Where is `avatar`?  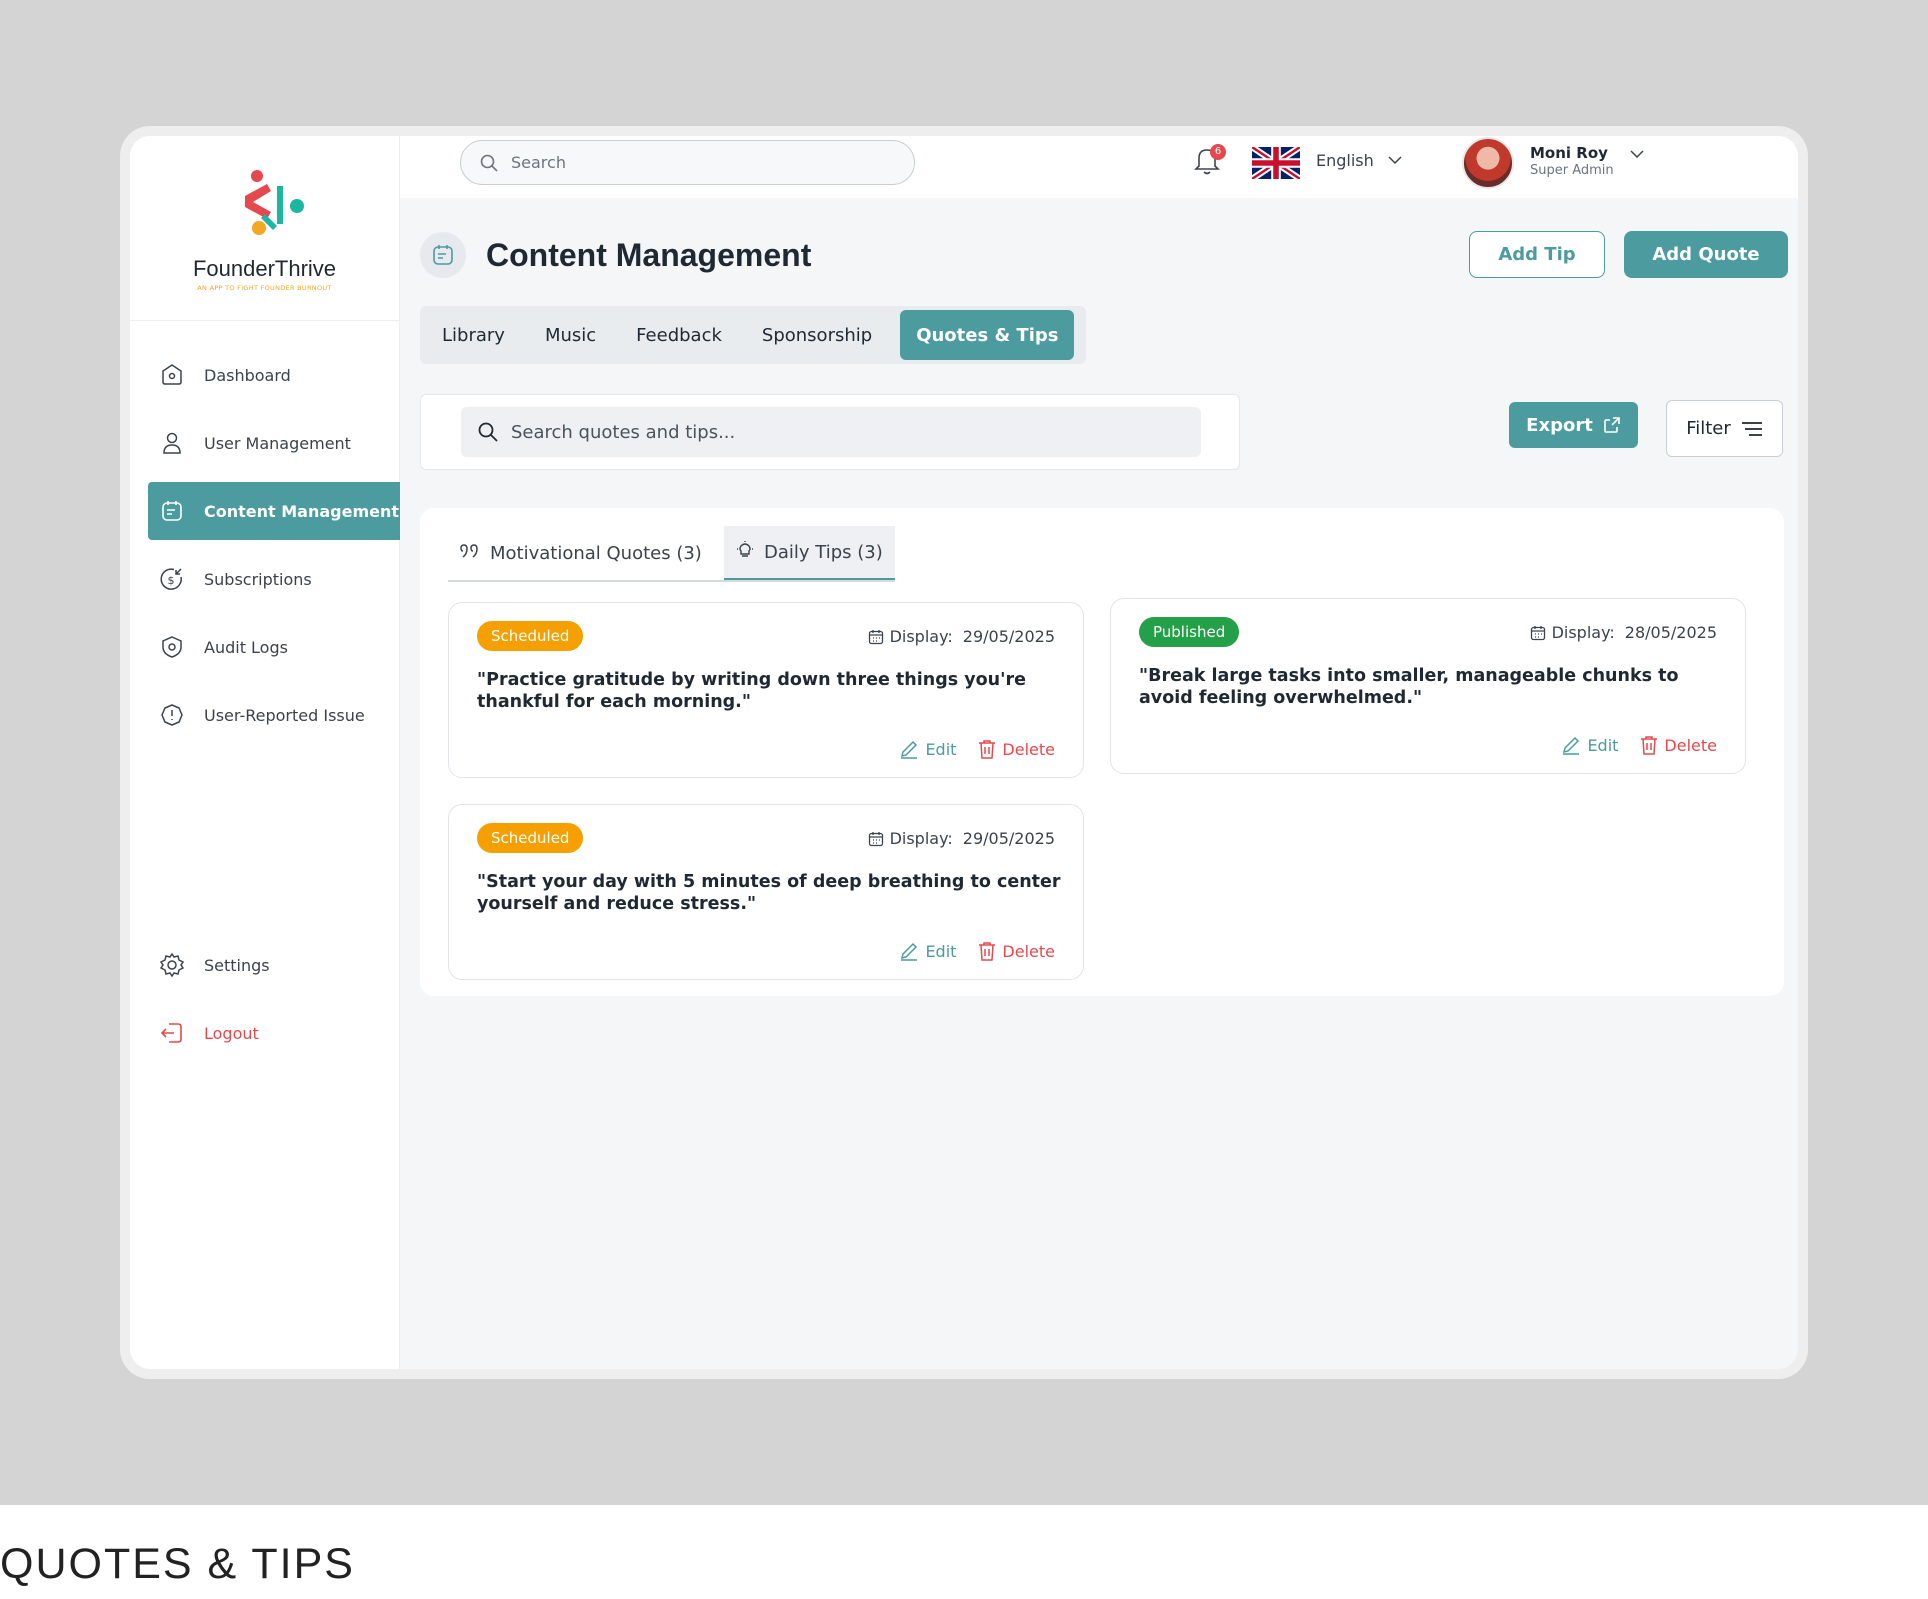
avatar is located at coordinates (1488, 163).